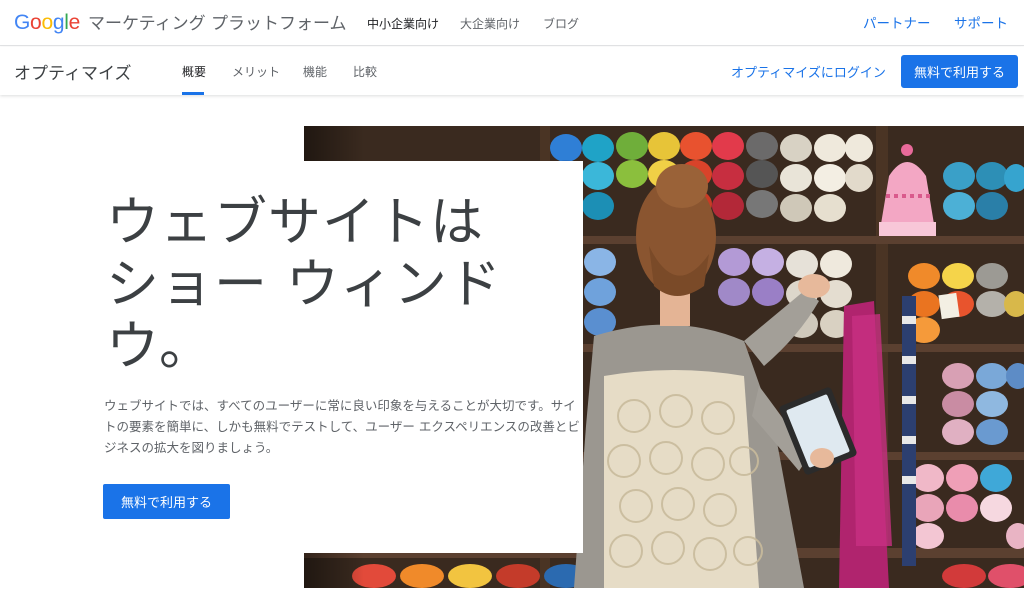  I want to click on hero-headline: ウェブサイトは ショー ウィンド ウ。, so click(326, 285).